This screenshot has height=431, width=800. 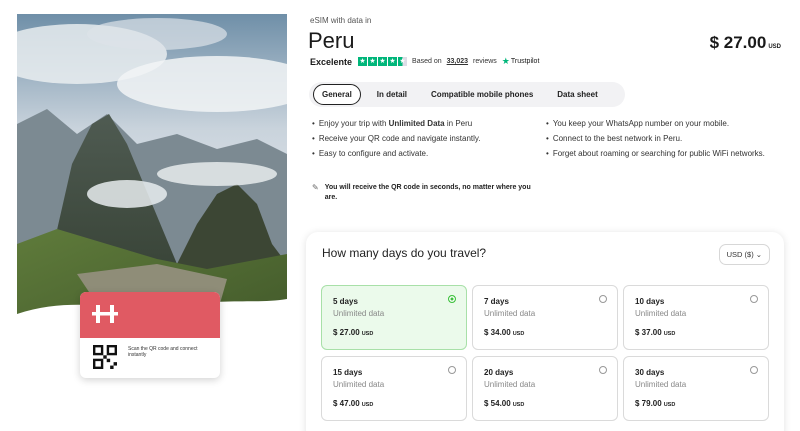 I want to click on plan-card-20-days: 20 days Unlimited data $ 54.00 USD, so click(x=545, y=388).